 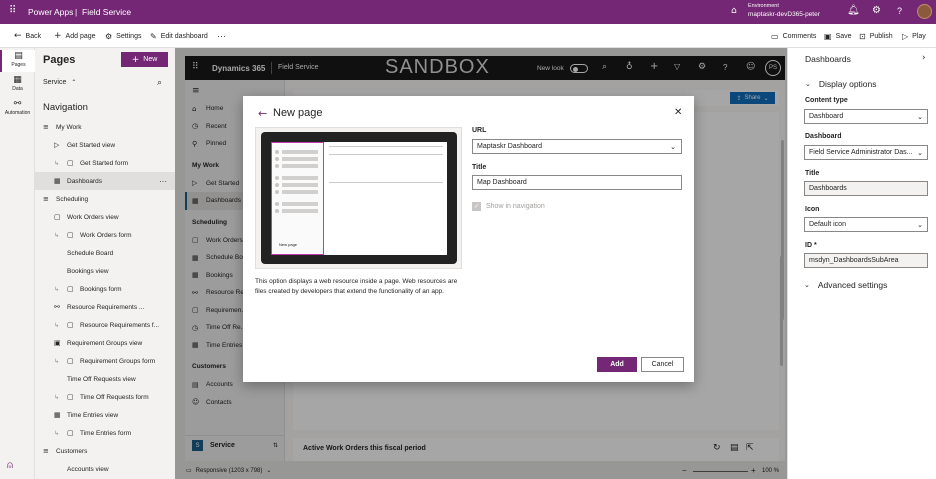 I want to click on nav-item: ≡ Scheduling, so click(x=105, y=199).